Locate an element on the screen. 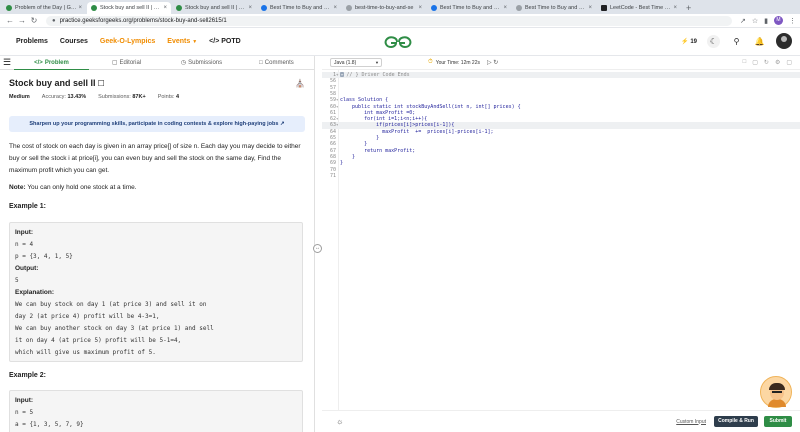  submit-button: Submit is located at coordinates (778, 421).